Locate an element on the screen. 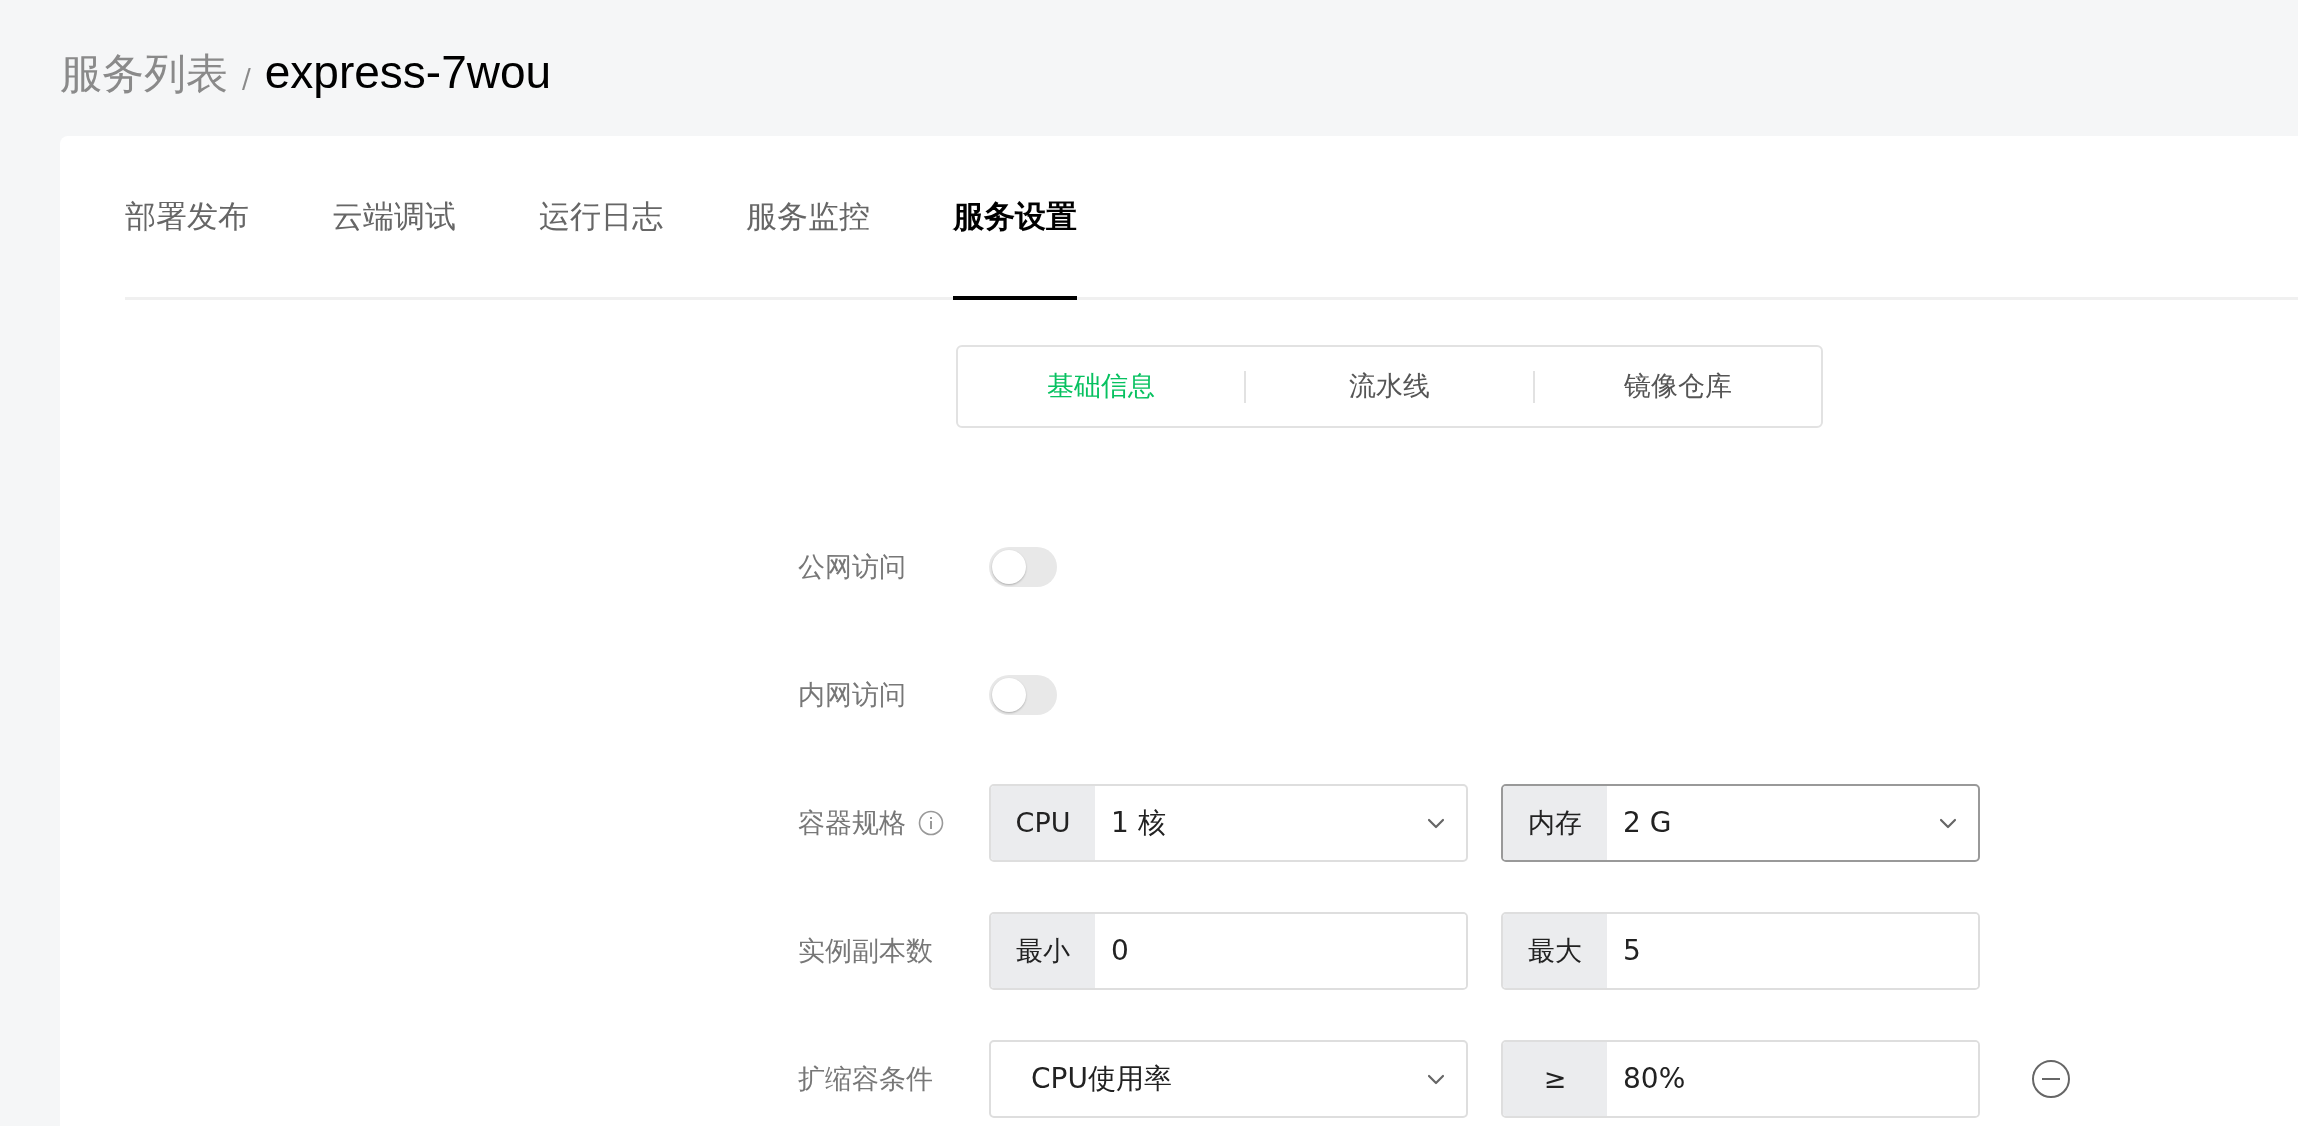 Image resolution: width=2298 pixels, height=1126 pixels. field-label: 容器规格 is located at coordinates (852, 822).